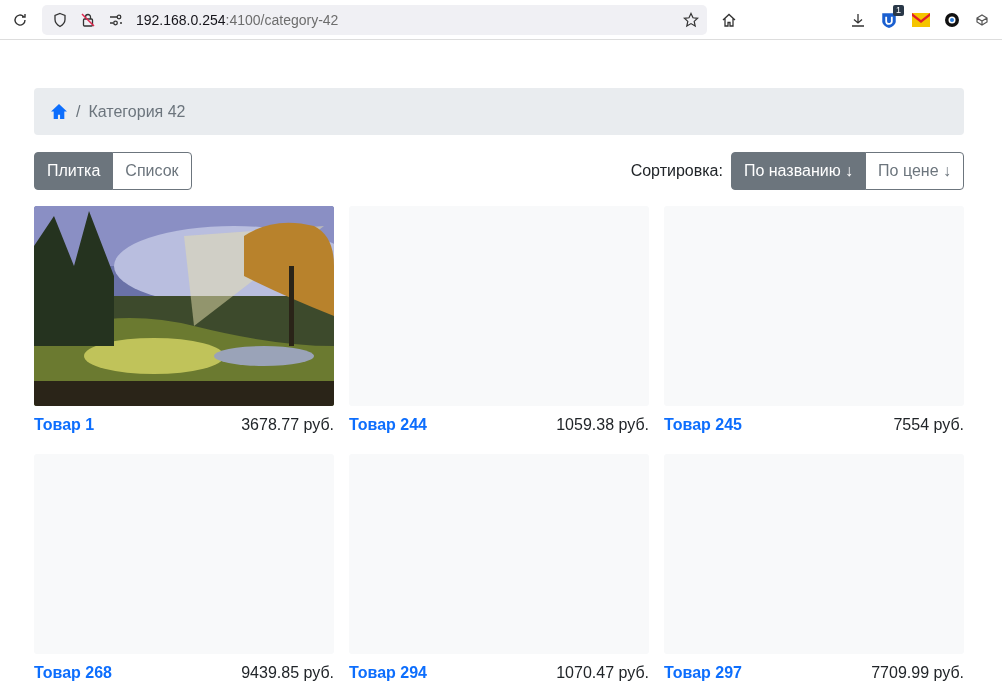 The image size is (1002, 700). Describe the element at coordinates (60, 19) in the screenshot. I see `shield-icon` at that location.